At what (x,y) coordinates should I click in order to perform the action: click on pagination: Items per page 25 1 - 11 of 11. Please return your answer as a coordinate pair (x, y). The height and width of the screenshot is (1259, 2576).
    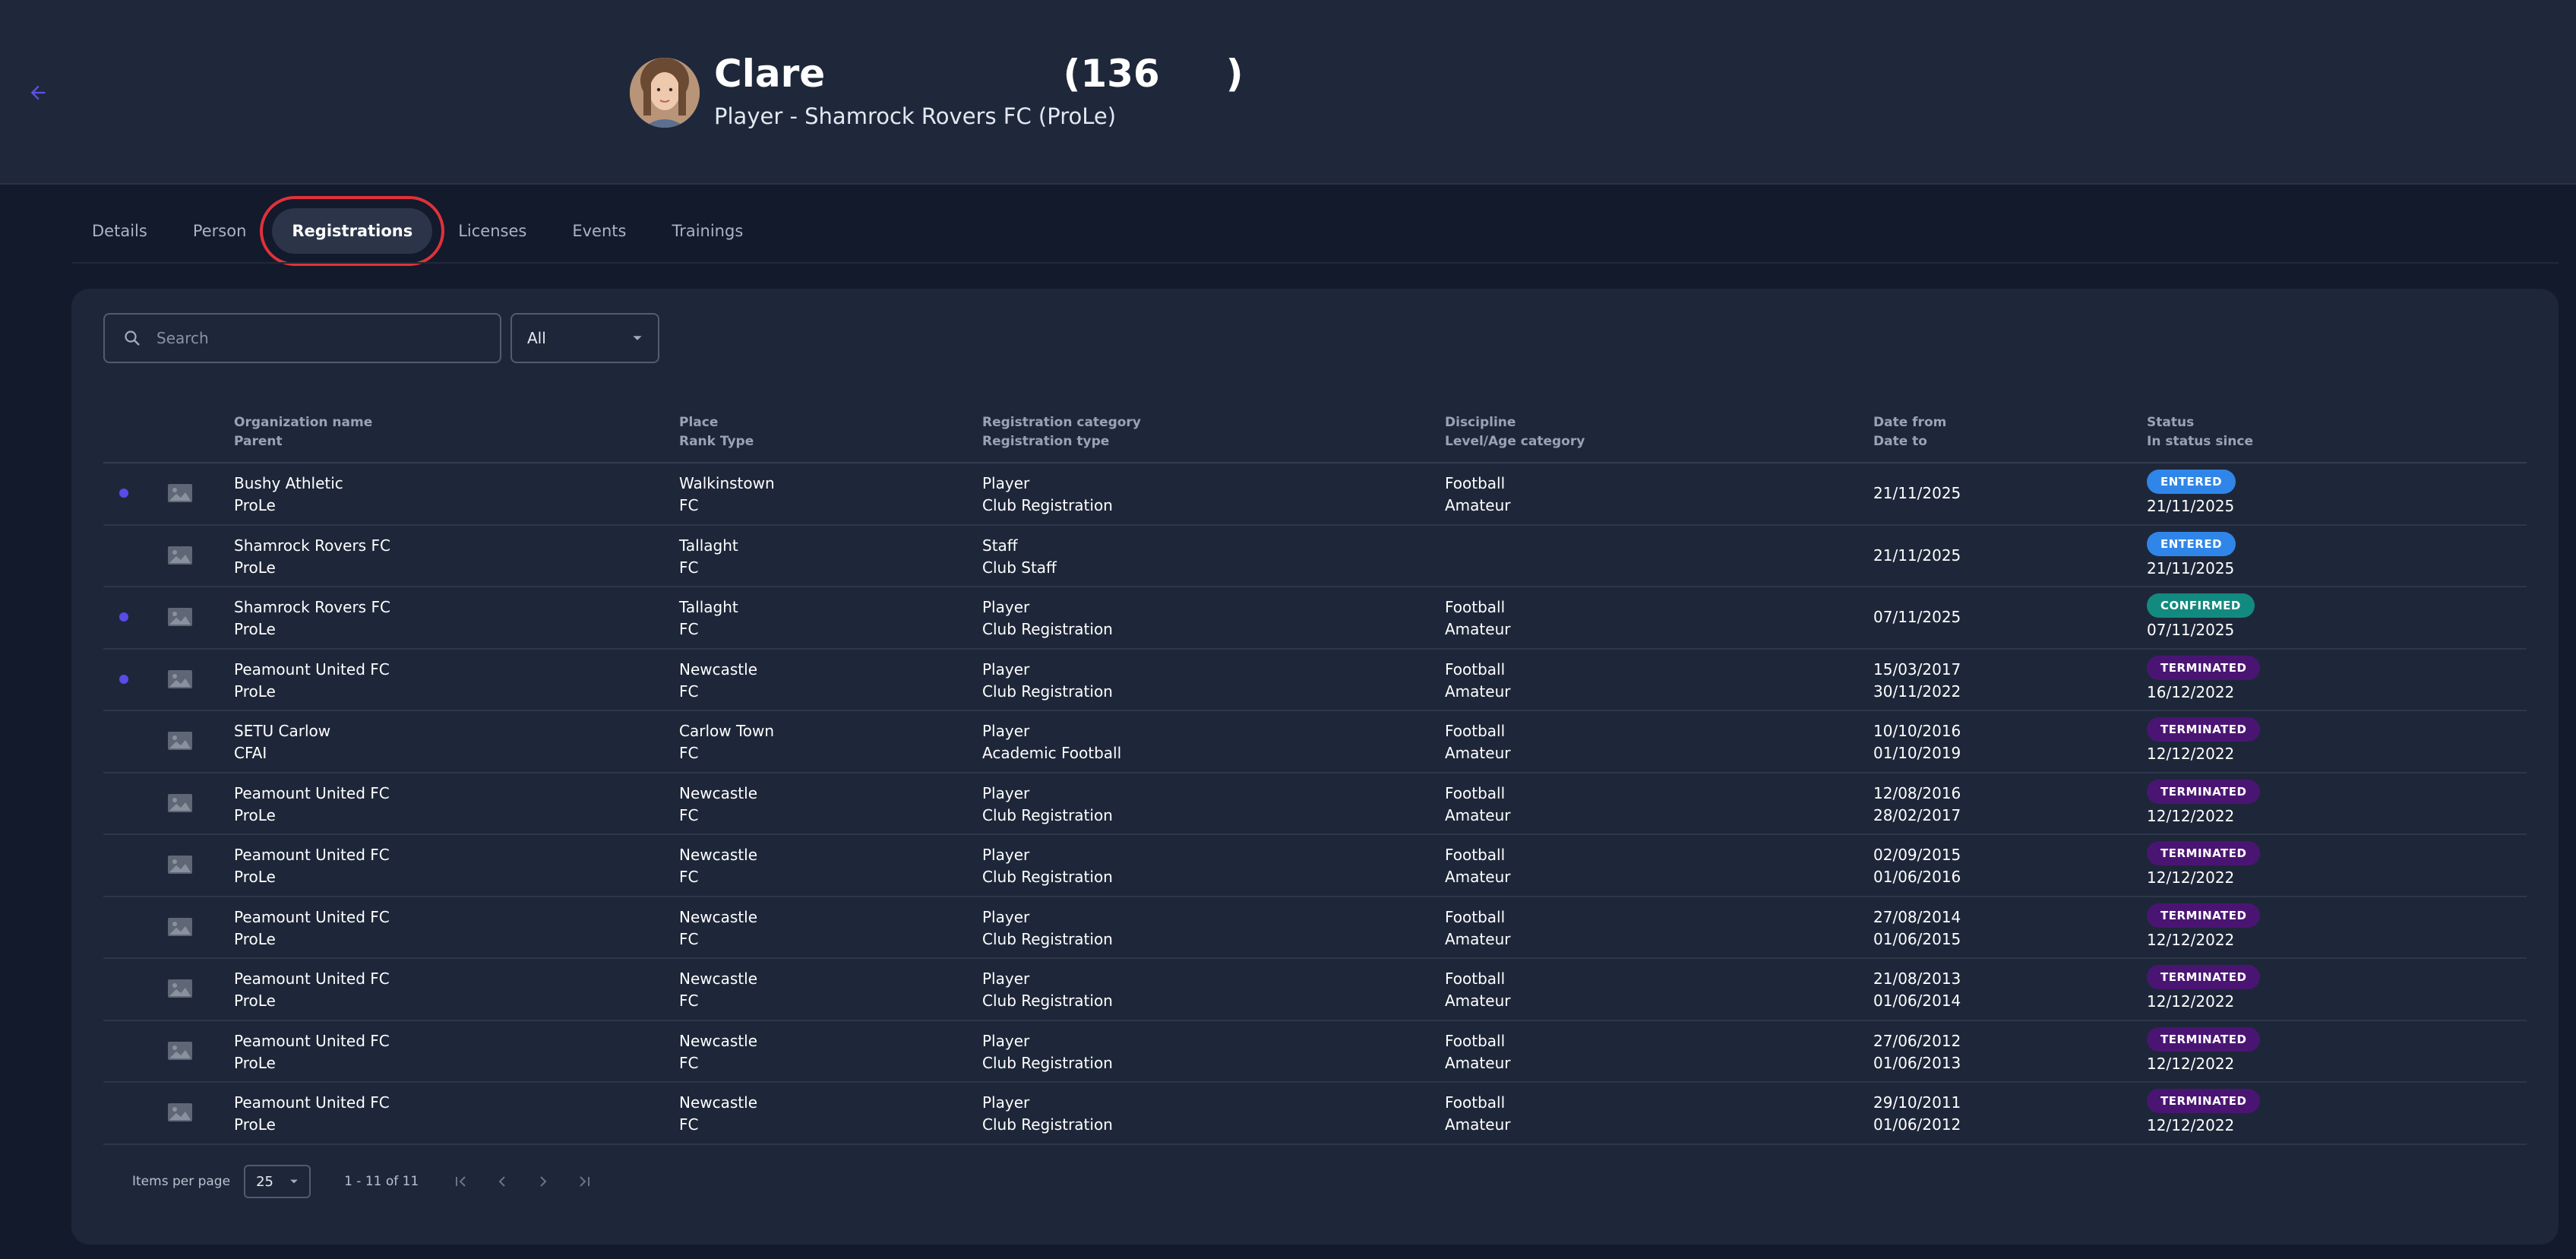
    Looking at the image, I should click on (351, 1182).